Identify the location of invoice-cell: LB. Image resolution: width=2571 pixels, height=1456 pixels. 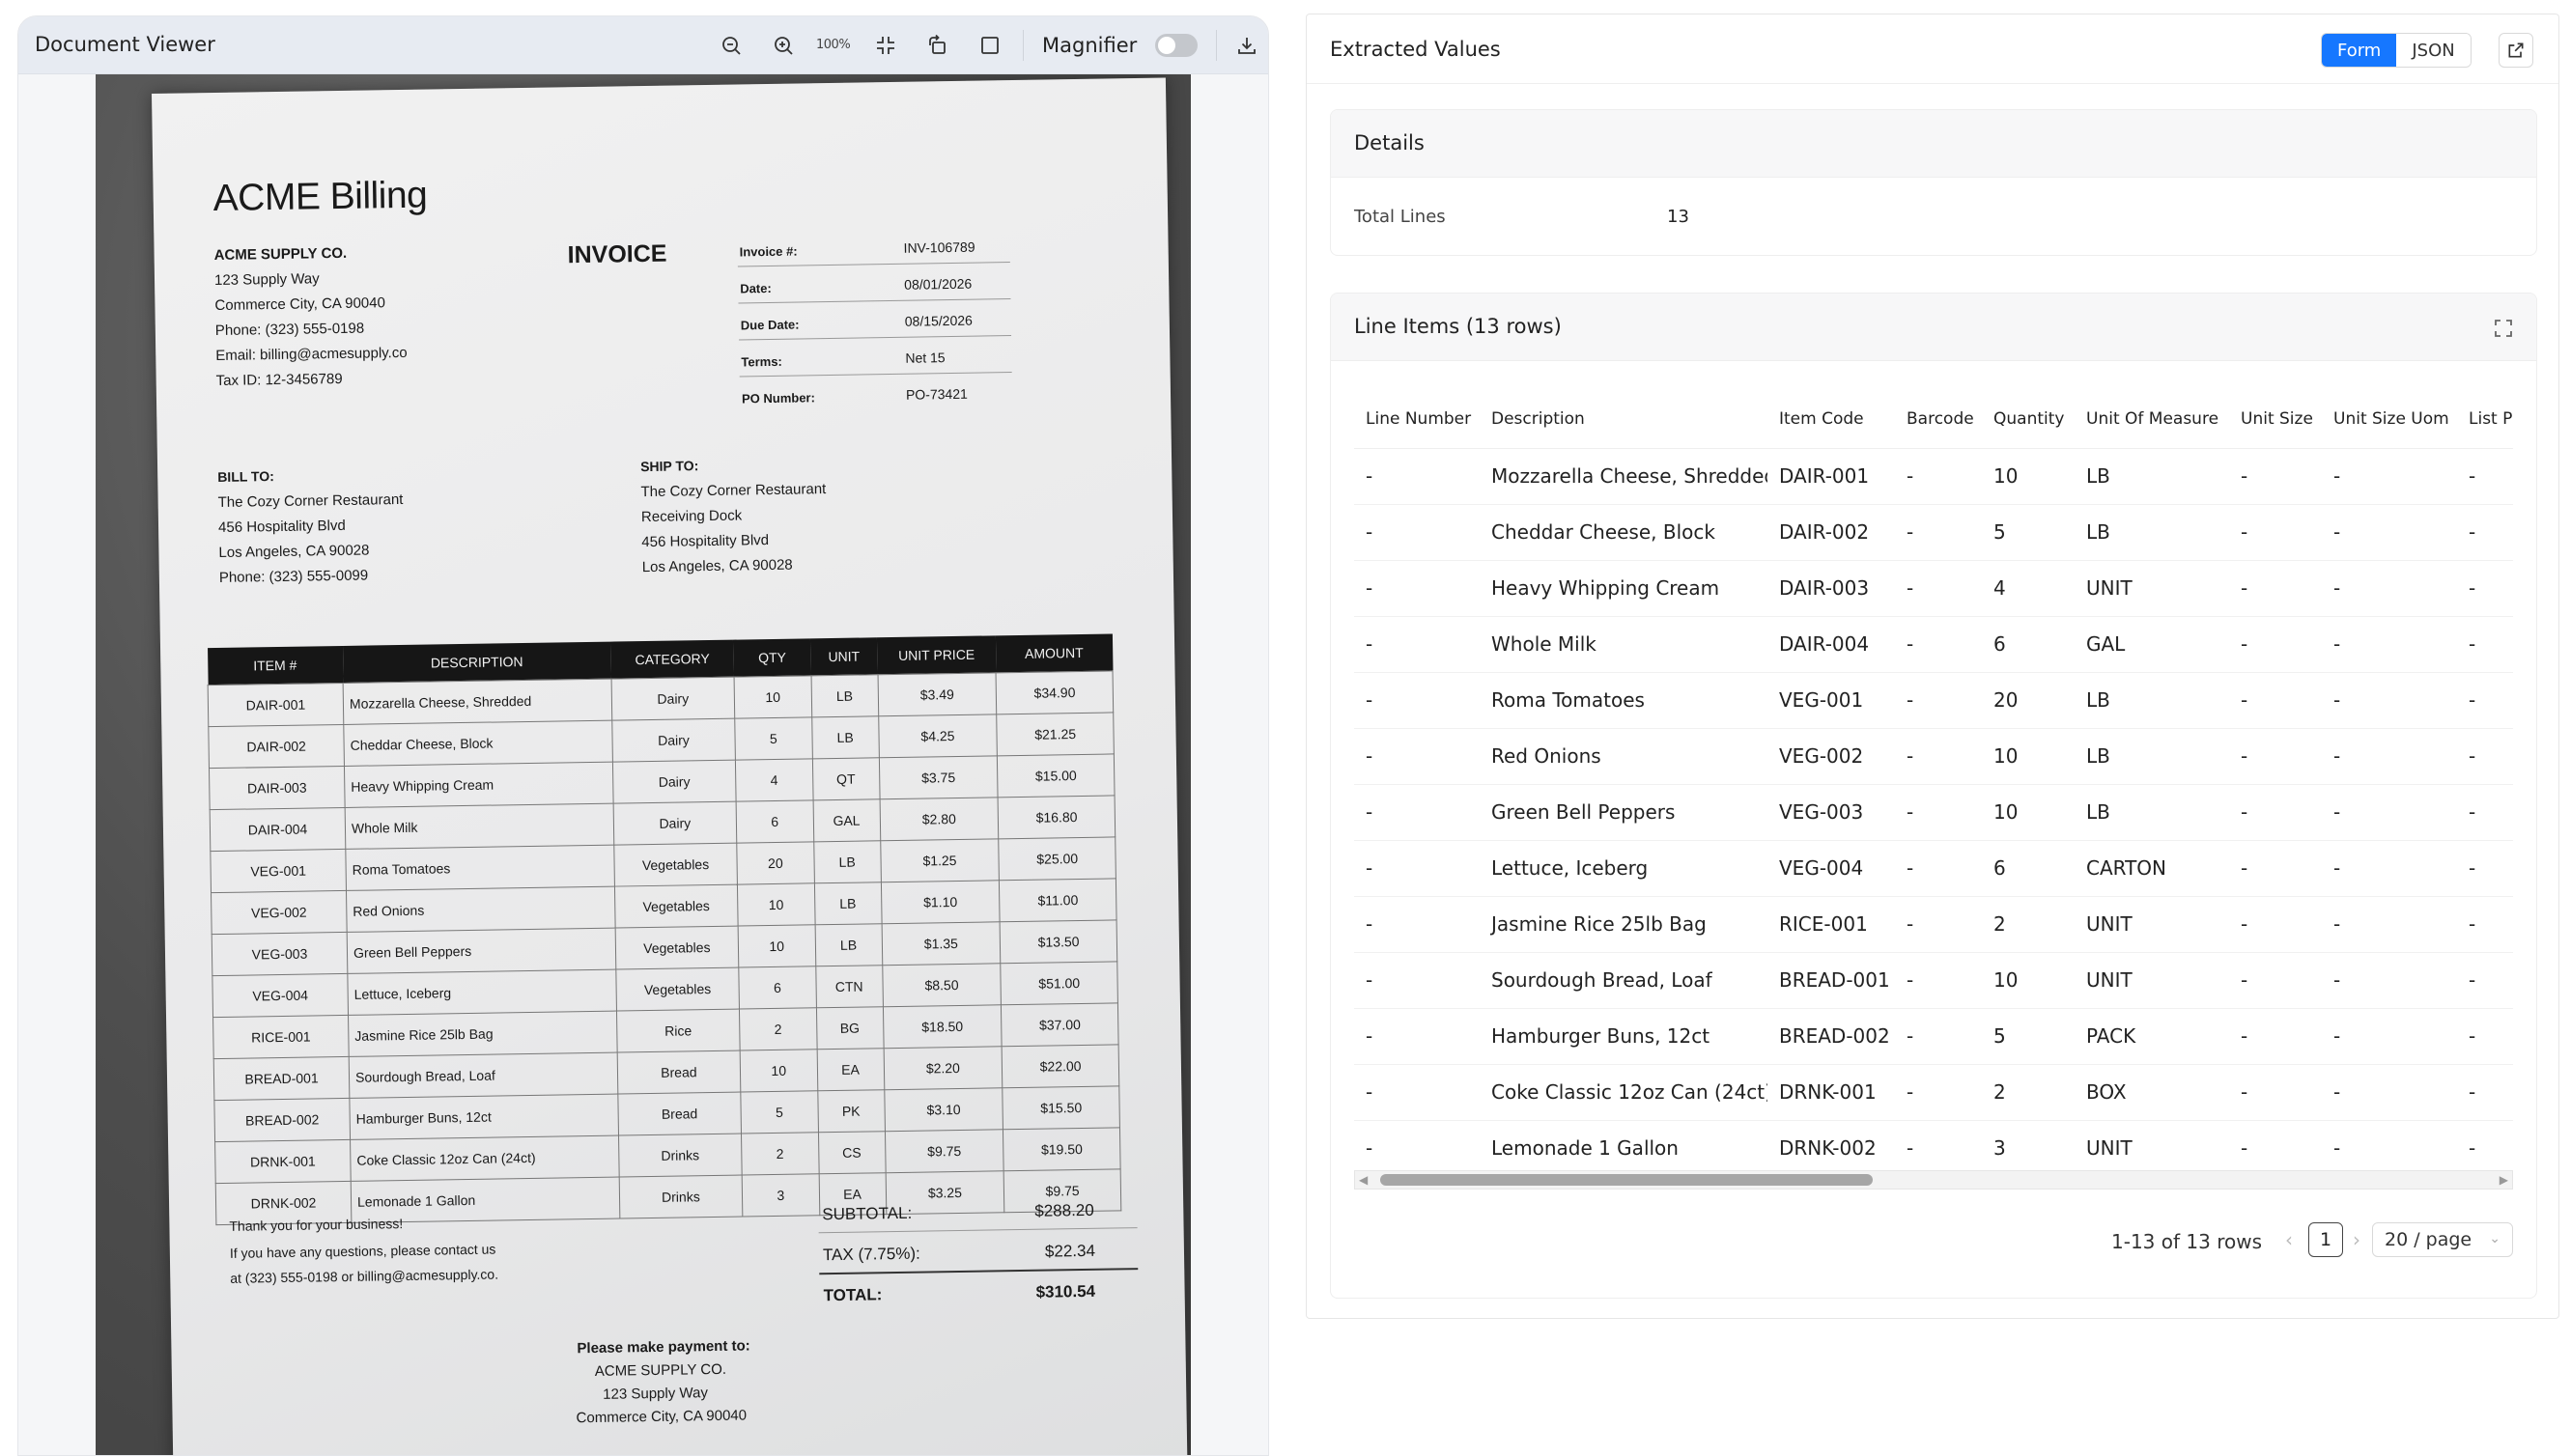
(847, 862).